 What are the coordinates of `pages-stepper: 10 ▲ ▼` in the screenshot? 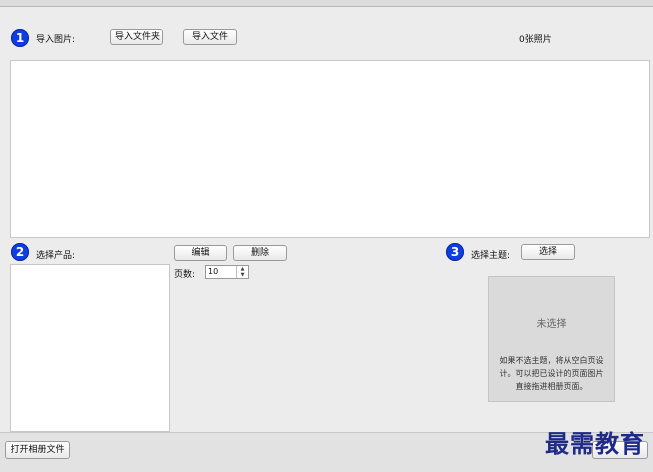 It's located at (227, 272).